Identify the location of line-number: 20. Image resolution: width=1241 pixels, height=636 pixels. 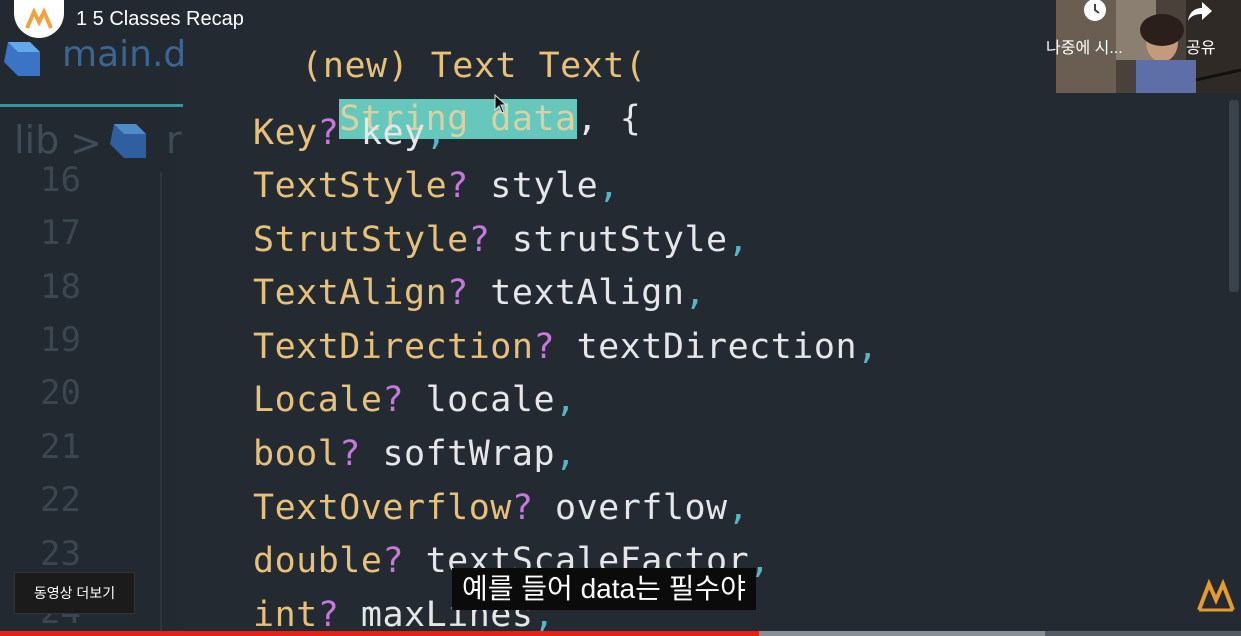
(60, 393).